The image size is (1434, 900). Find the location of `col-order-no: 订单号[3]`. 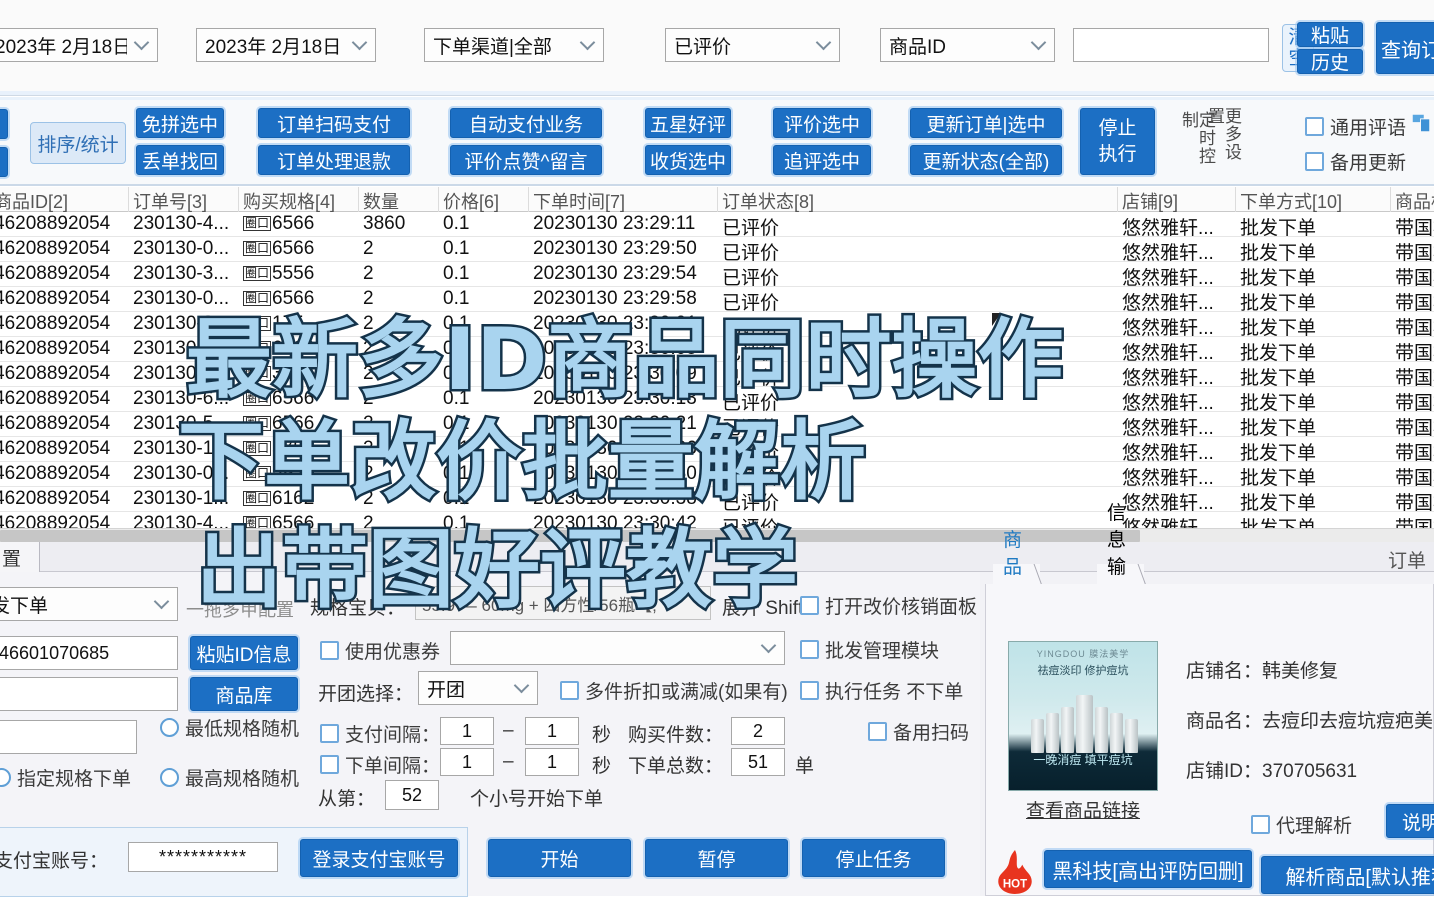

col-order-no: 订单号[3] is located at coordinates (170, 201).